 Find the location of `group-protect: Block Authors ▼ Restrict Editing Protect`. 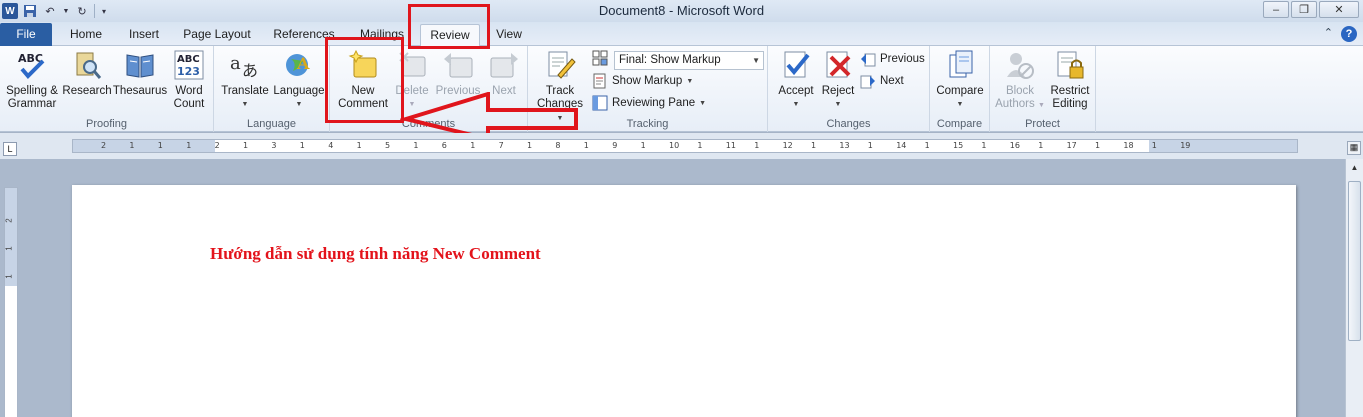

group-protect: Block Authors ▼ Restrict Editing Protect is located at coordinates (1043, 89).